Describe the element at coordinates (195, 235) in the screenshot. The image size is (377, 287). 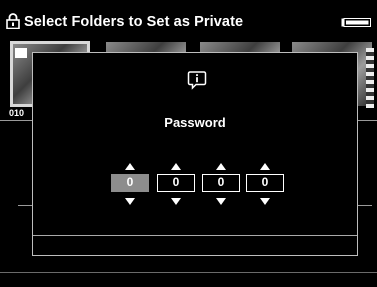
I see `dialog-divider` at that location.